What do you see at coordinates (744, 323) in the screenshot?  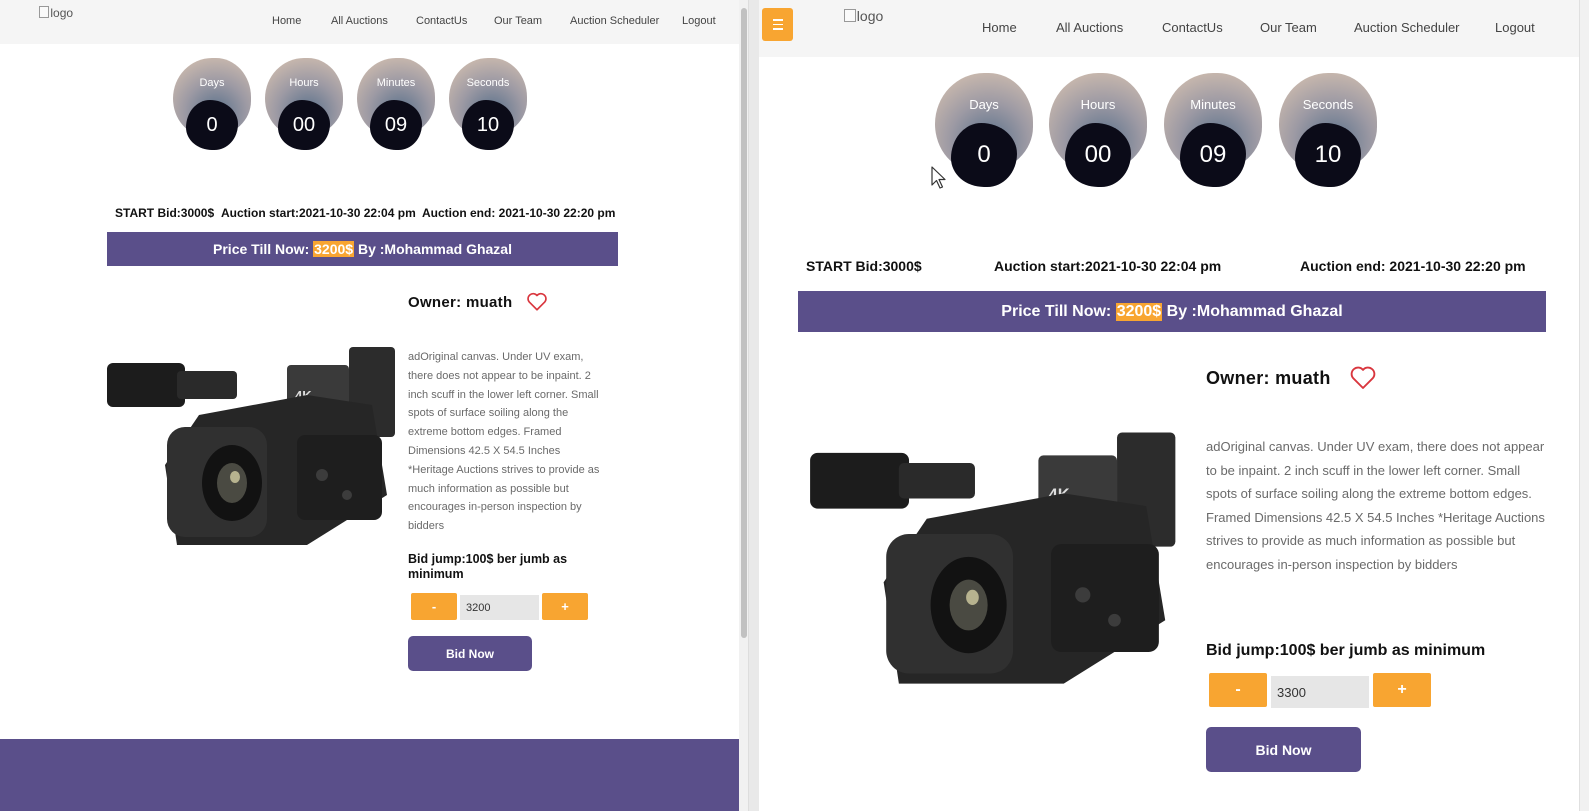 I see `left-scrollbar-thumb` at bounding box center [744, 323].